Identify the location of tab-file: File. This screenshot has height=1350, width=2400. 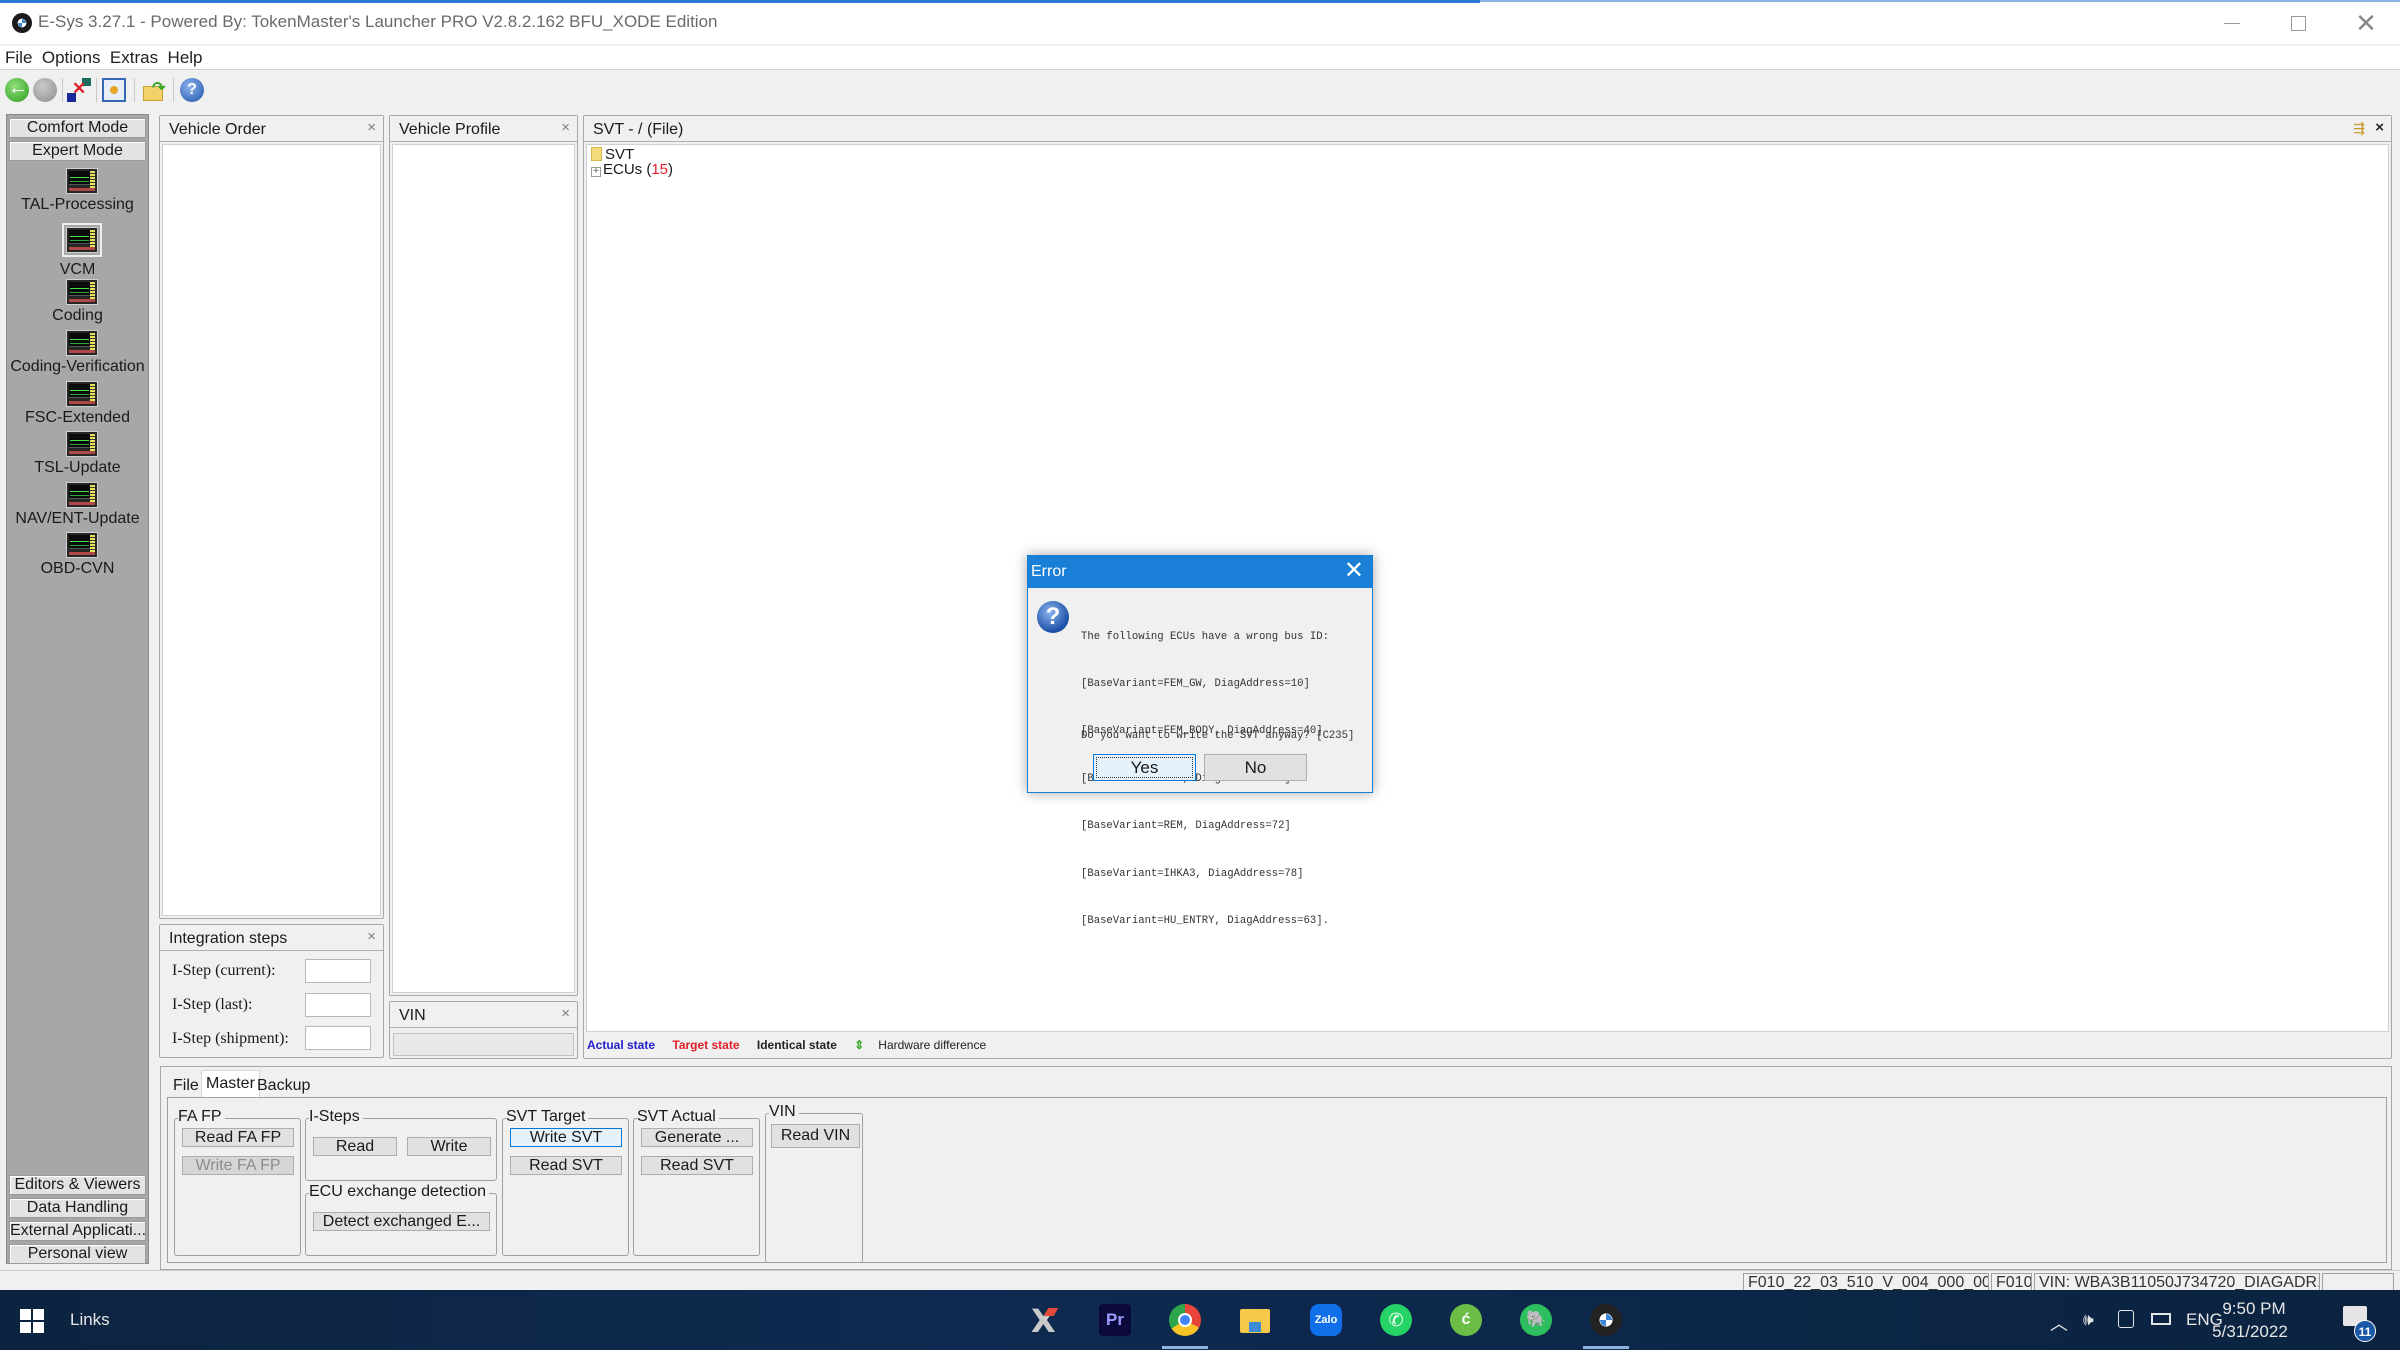
(186, 1085).